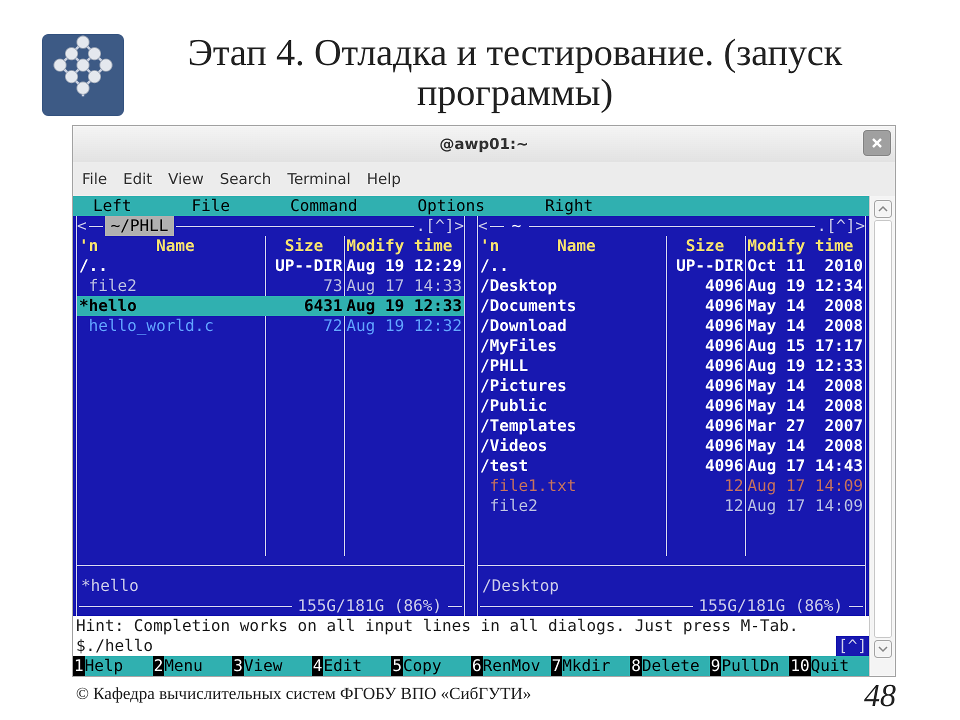 The width and height of the screenshot is (960, 720). Describe the element at coordinates (671, 446) in the screenshot. I see `file-row: /Videos 4096 May 14 2008` at that location.